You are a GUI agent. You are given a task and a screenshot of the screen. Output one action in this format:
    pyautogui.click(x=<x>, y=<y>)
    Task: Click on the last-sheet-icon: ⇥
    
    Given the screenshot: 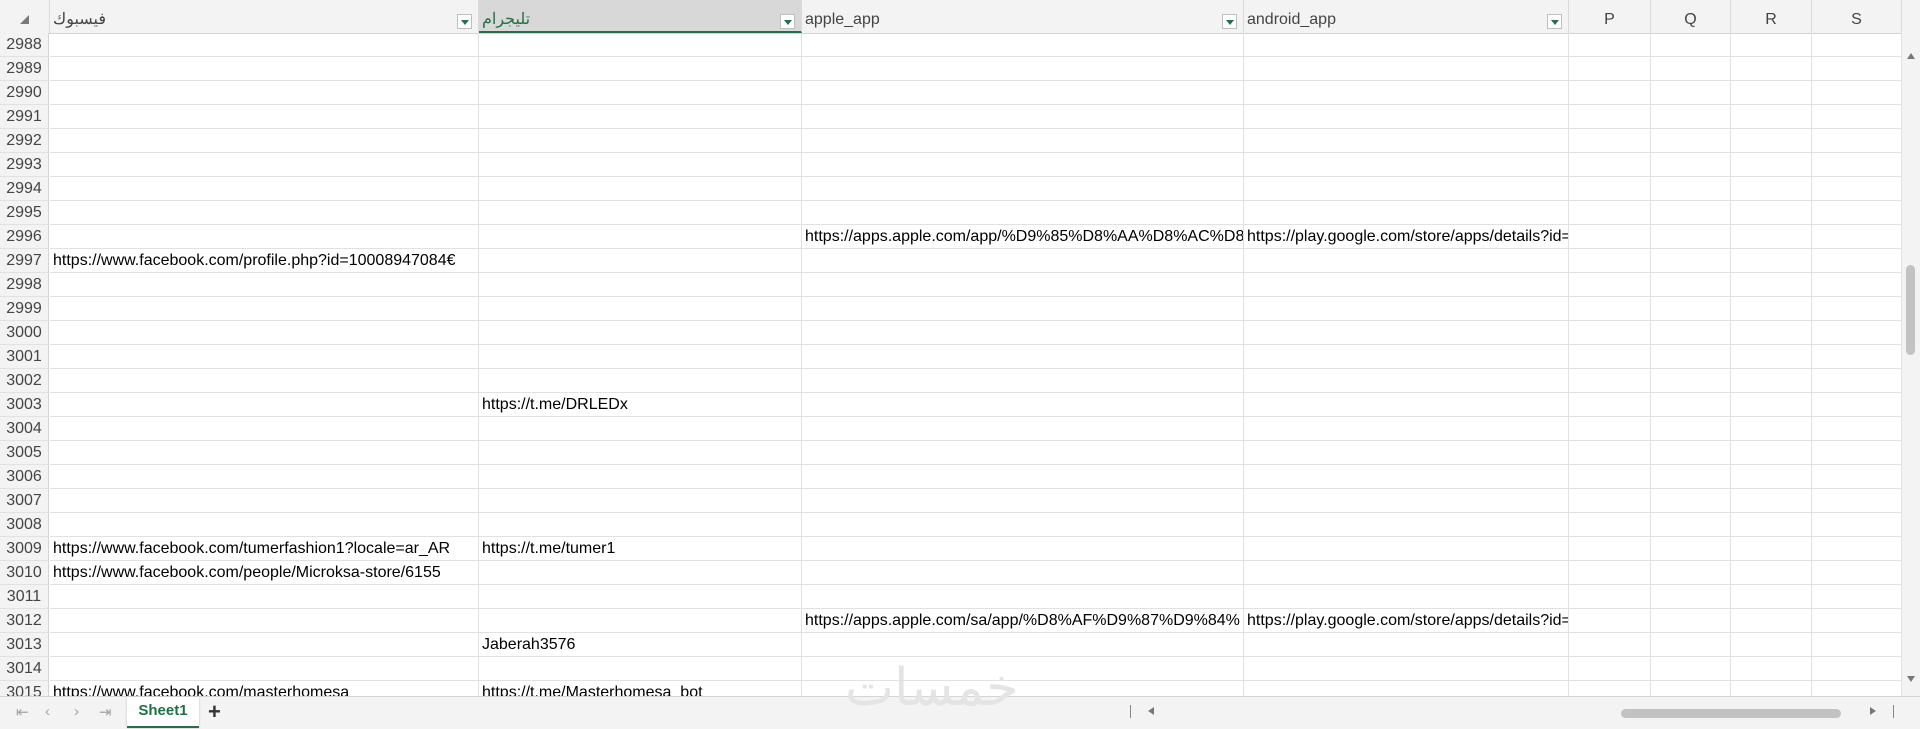 What is the action you would take?
    pyautogui.click(x=105, y=712)
    